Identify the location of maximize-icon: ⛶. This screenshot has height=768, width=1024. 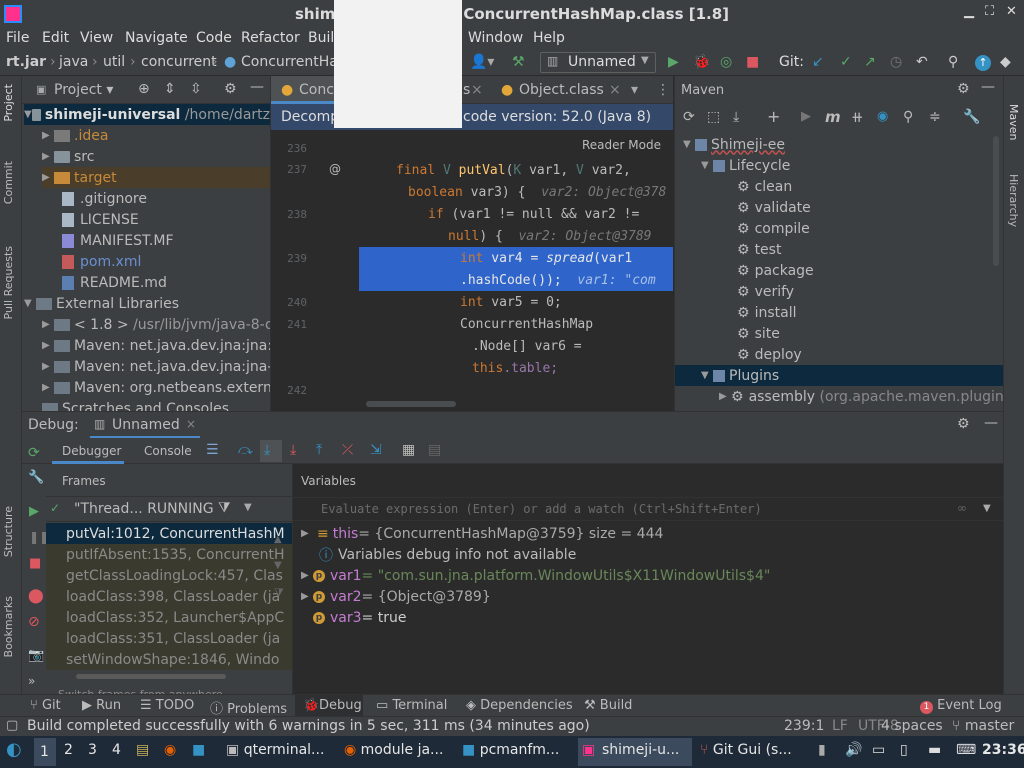
(989, 11).